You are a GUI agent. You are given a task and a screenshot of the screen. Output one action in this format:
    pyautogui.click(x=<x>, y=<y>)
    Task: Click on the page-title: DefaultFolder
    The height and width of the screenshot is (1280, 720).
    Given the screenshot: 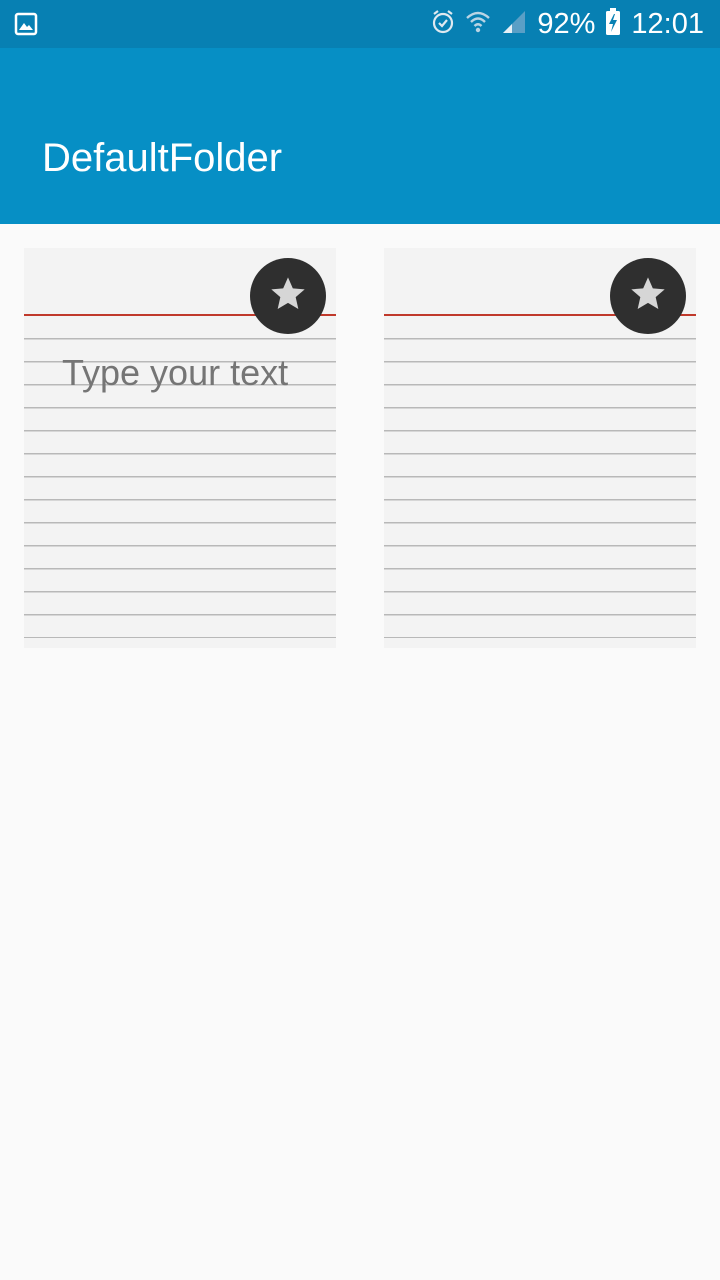 What is the action you would take?
    pyautogui.click(x=162, y=158)
    